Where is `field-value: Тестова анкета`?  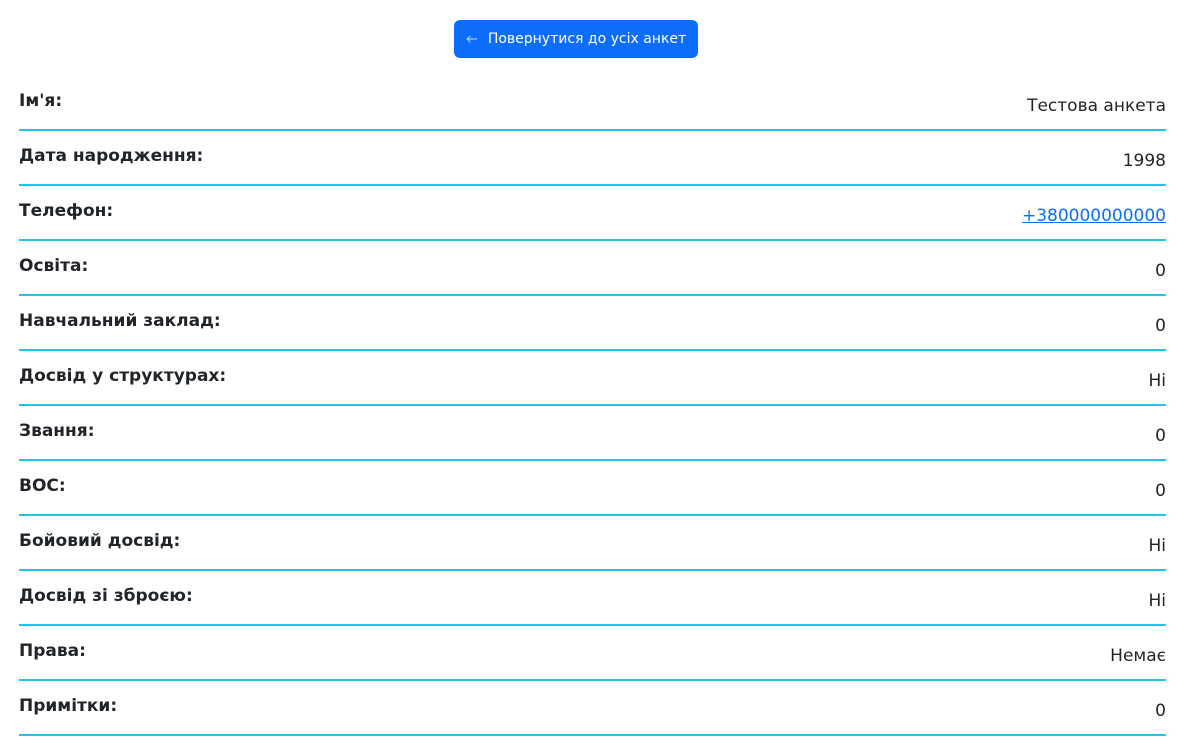 field-value: Тестова анкета is located at coordinates (1096, 106).